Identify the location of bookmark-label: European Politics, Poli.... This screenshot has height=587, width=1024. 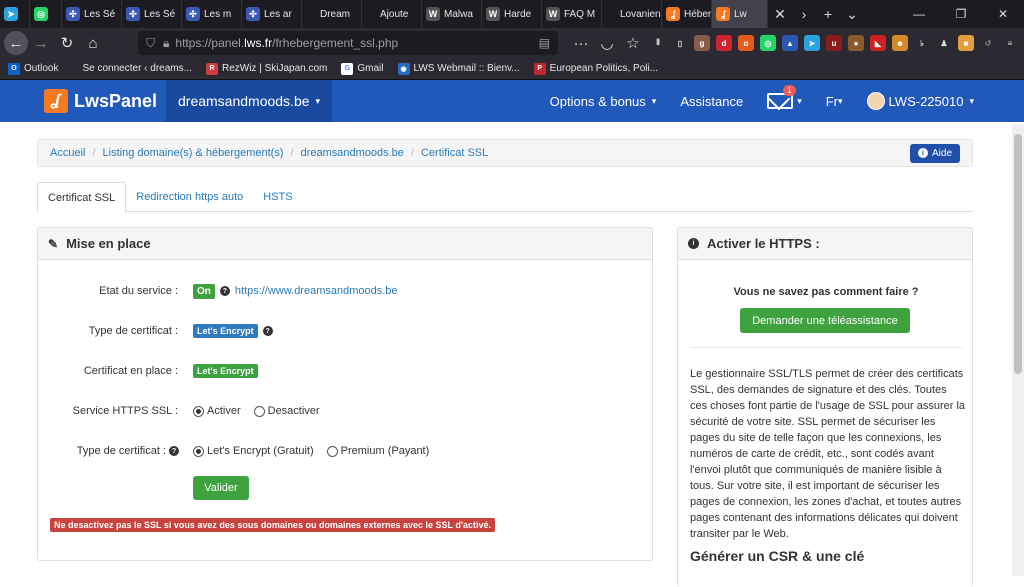
(604, 68).